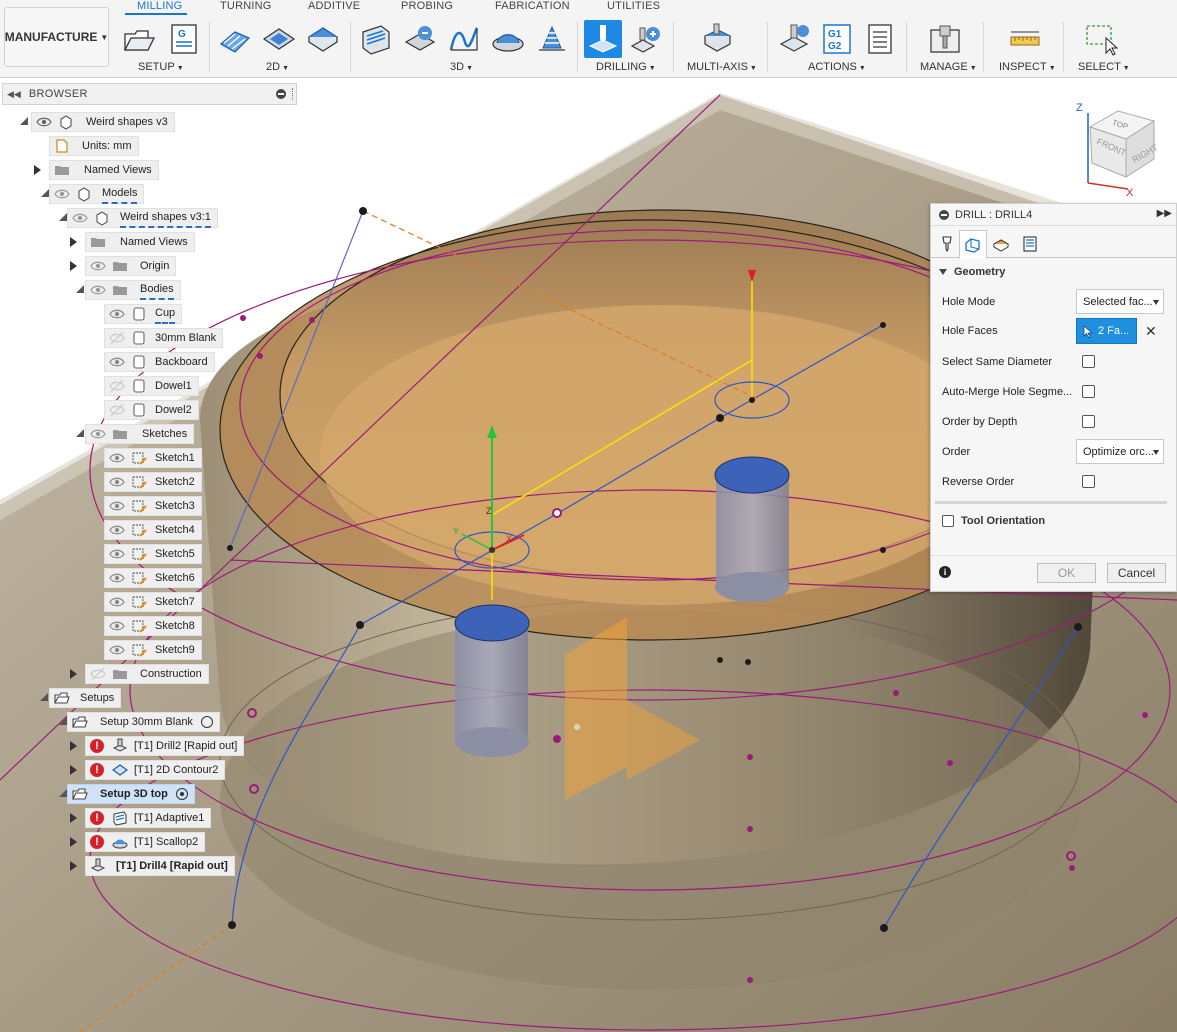 Image resolution: width=1177 pixels, height=1032 pixels. Describe the element at coordinates (1088, 361) in the screenshot. I see `select-same-diameter-checkbox` at that location.